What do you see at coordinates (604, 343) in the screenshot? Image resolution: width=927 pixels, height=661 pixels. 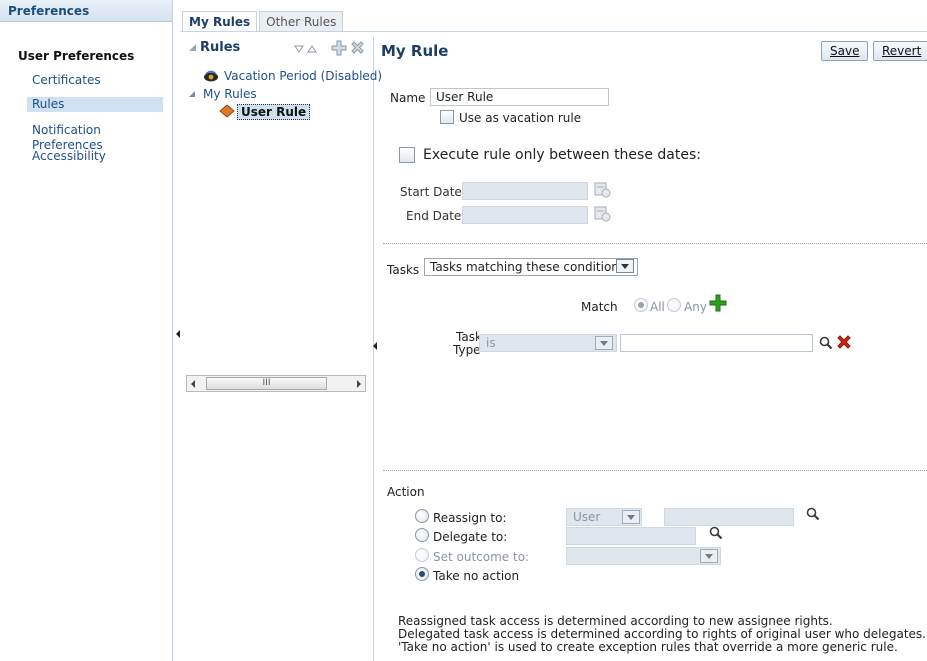 I see `task-type-operator-dropdown-icon` at bounding box center [604, 343].